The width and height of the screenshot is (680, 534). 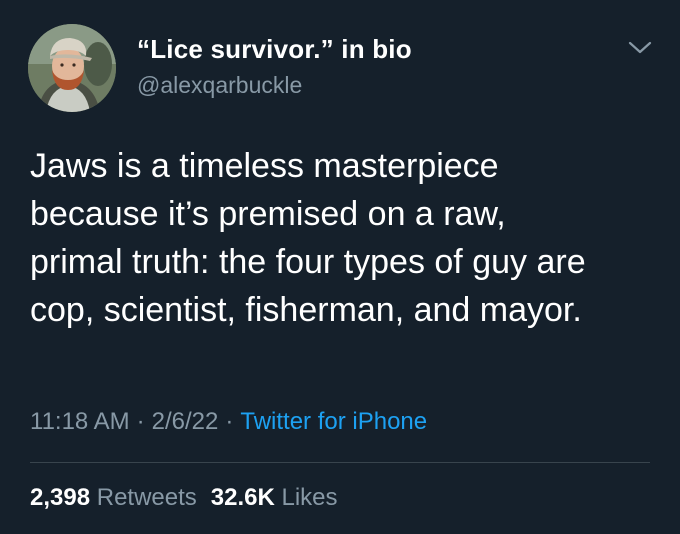 I want to click on avatar, so click(x=72, y=68).